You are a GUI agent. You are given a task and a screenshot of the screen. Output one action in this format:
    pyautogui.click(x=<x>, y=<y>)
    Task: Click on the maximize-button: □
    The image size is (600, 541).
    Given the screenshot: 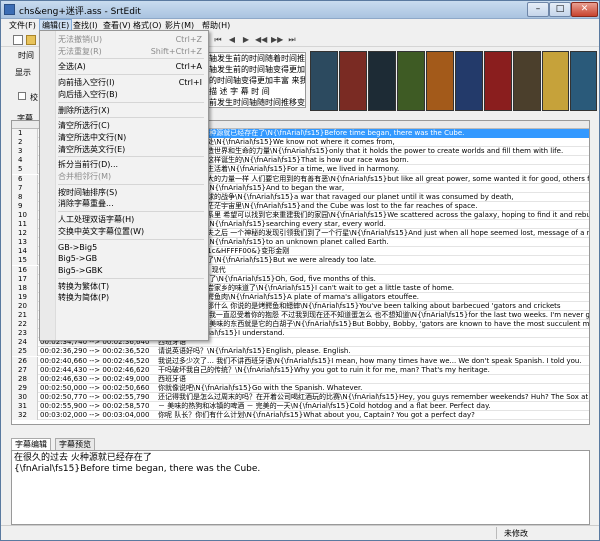 What is the action you would take?
    pyautogui.click(x=560, y=9)
    